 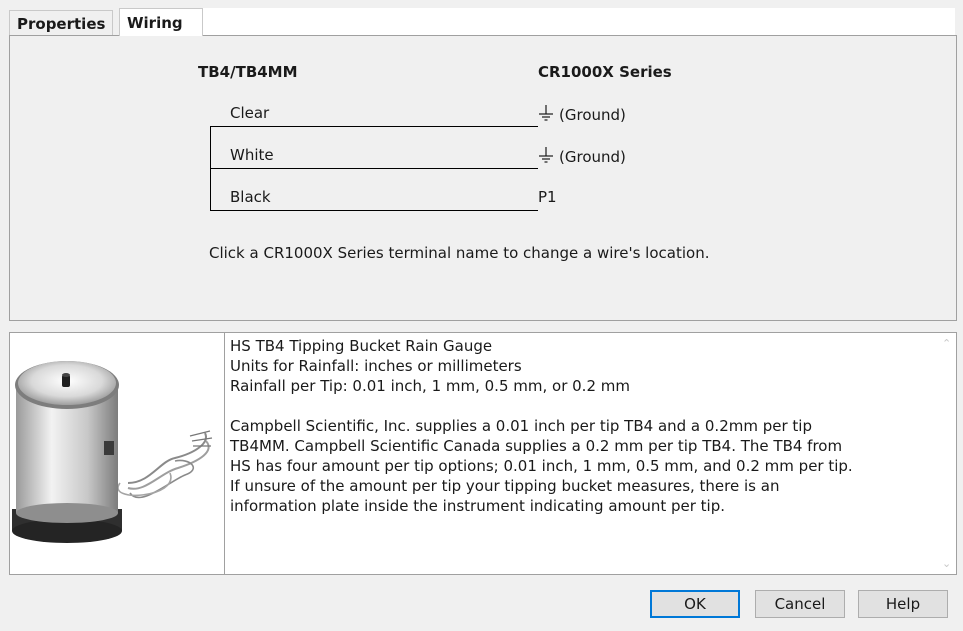 I want to click on terminal-white: (Ground), so click(x=582, y=156).